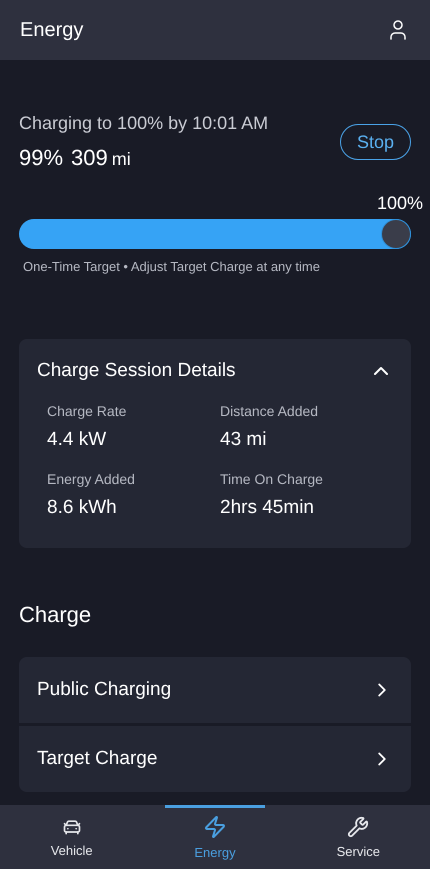  I want to click on charge-menu-item: Public Charging, so click(215, 690).